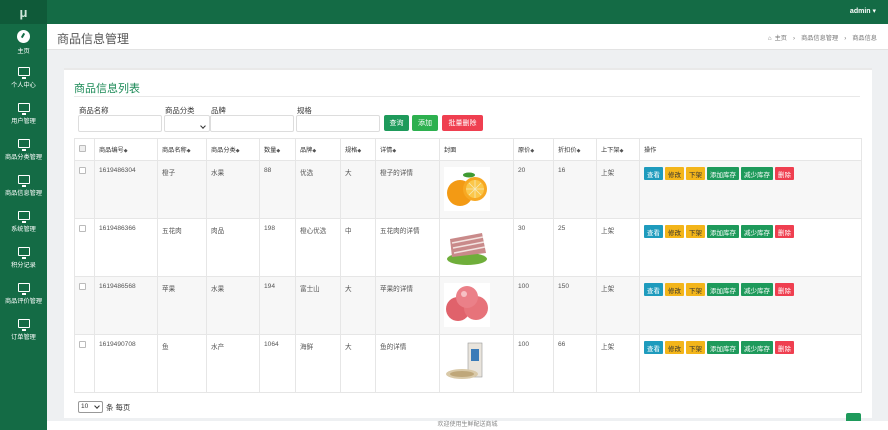  What do you see at coordinates (90, 407) in the screenshot?
I see `page-size-select: 10` at bounding box center [90, 407].